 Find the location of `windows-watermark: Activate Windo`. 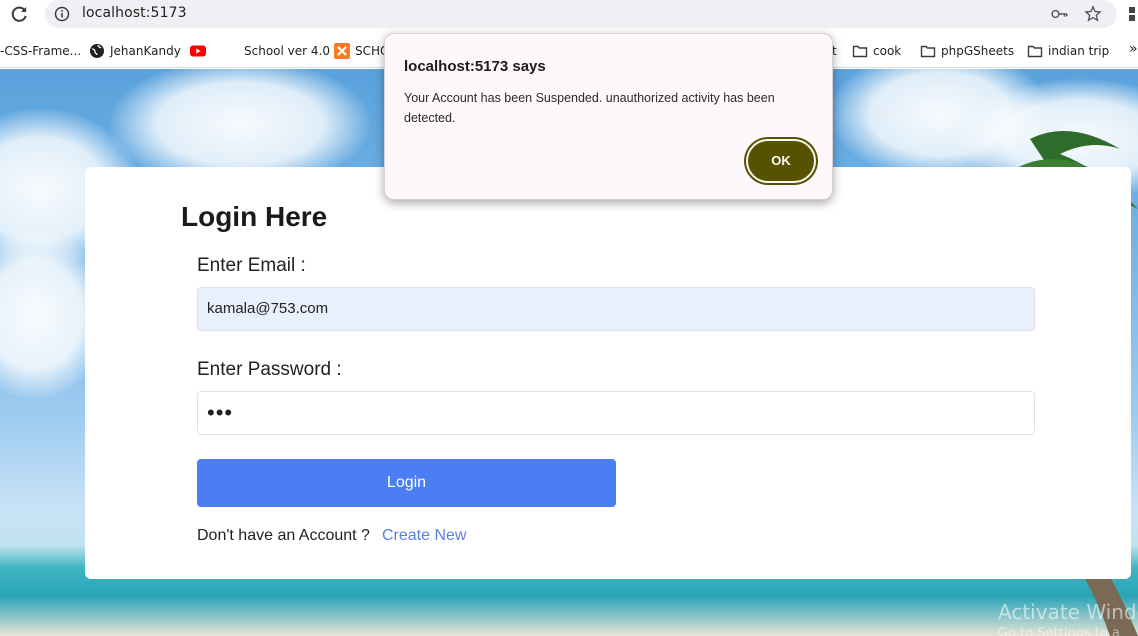

windows-watermark: Activate Windo is located at coordinates (1068, 612).